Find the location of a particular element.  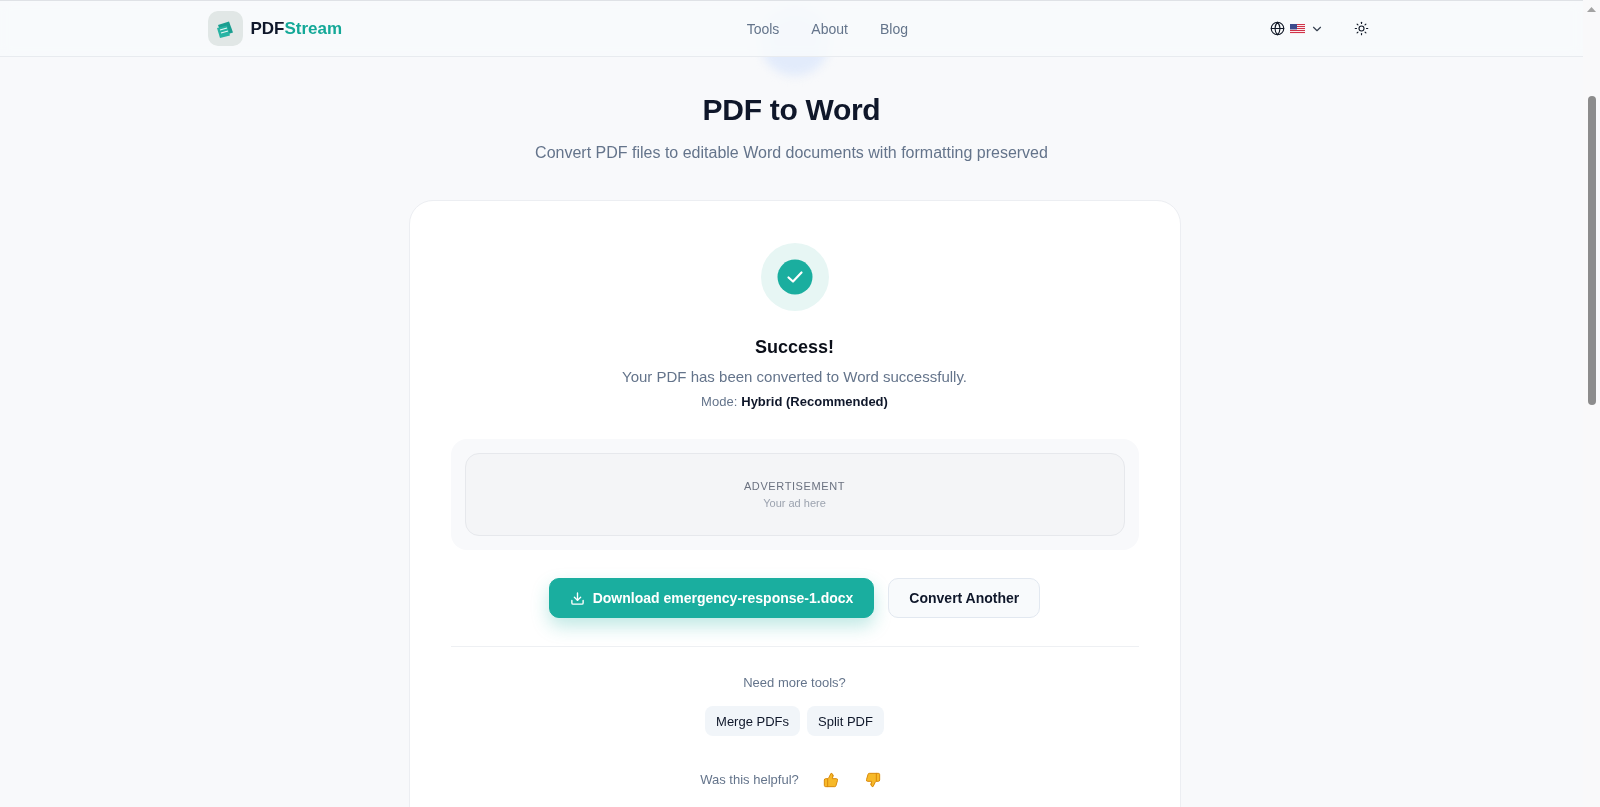

mode-value: Hybrid (Recommended) is located at coordinates (814, 402).